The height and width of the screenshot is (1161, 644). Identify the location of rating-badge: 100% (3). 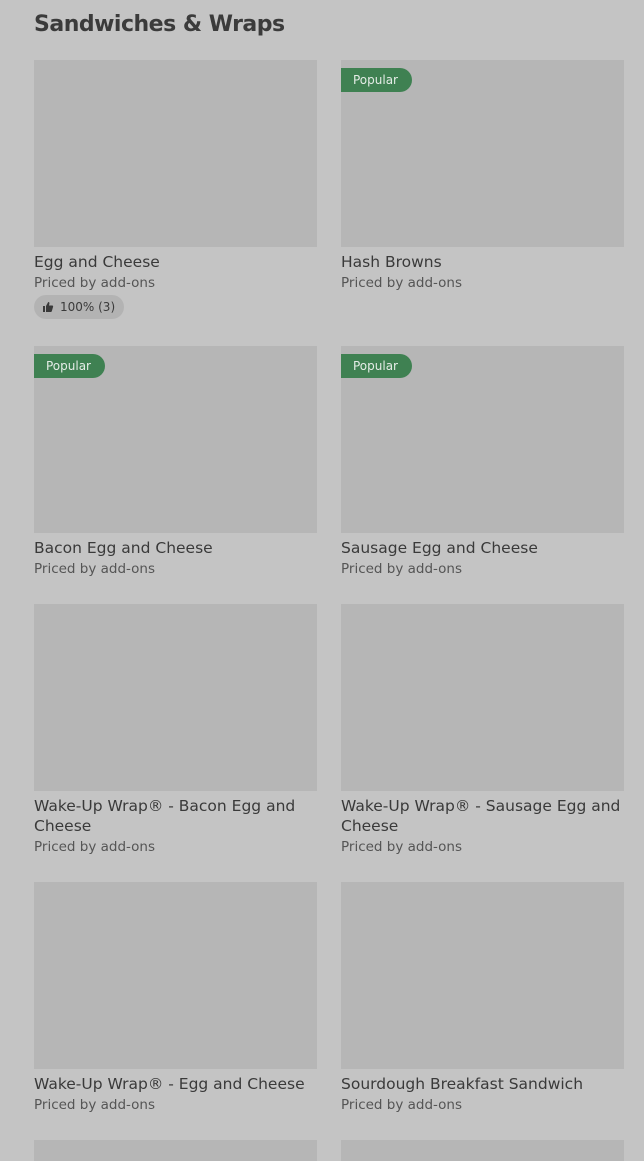
(79, 307).